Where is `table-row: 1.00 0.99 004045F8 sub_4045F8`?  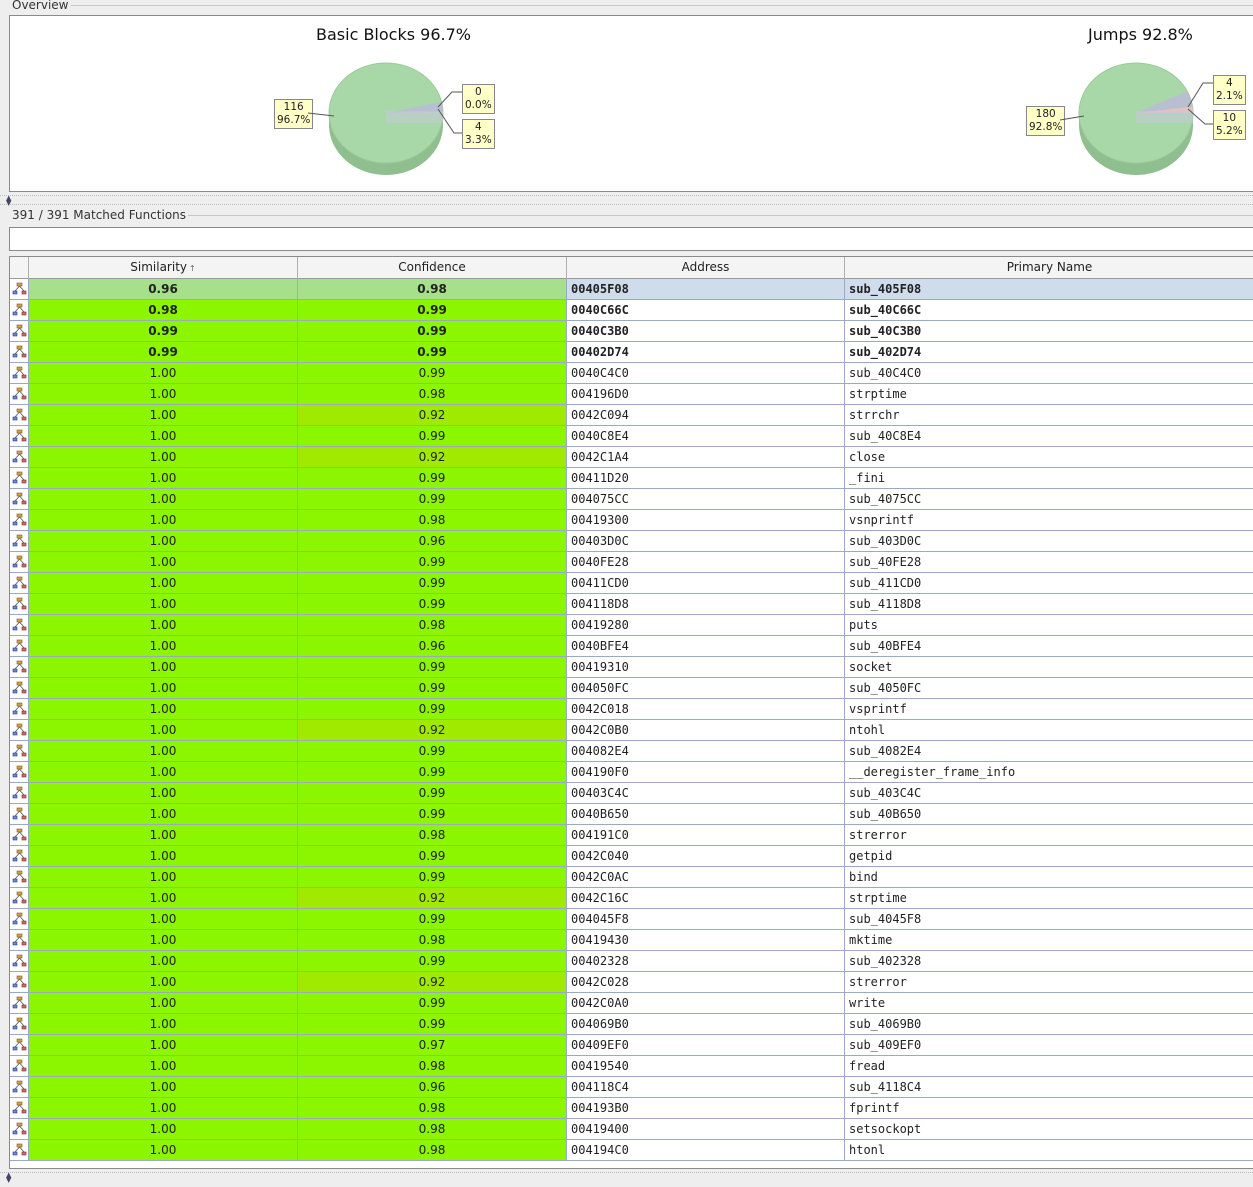
table-row: 1.00 0.99 004045F8 sub_4045F8 is located at coordinates (631, 919).